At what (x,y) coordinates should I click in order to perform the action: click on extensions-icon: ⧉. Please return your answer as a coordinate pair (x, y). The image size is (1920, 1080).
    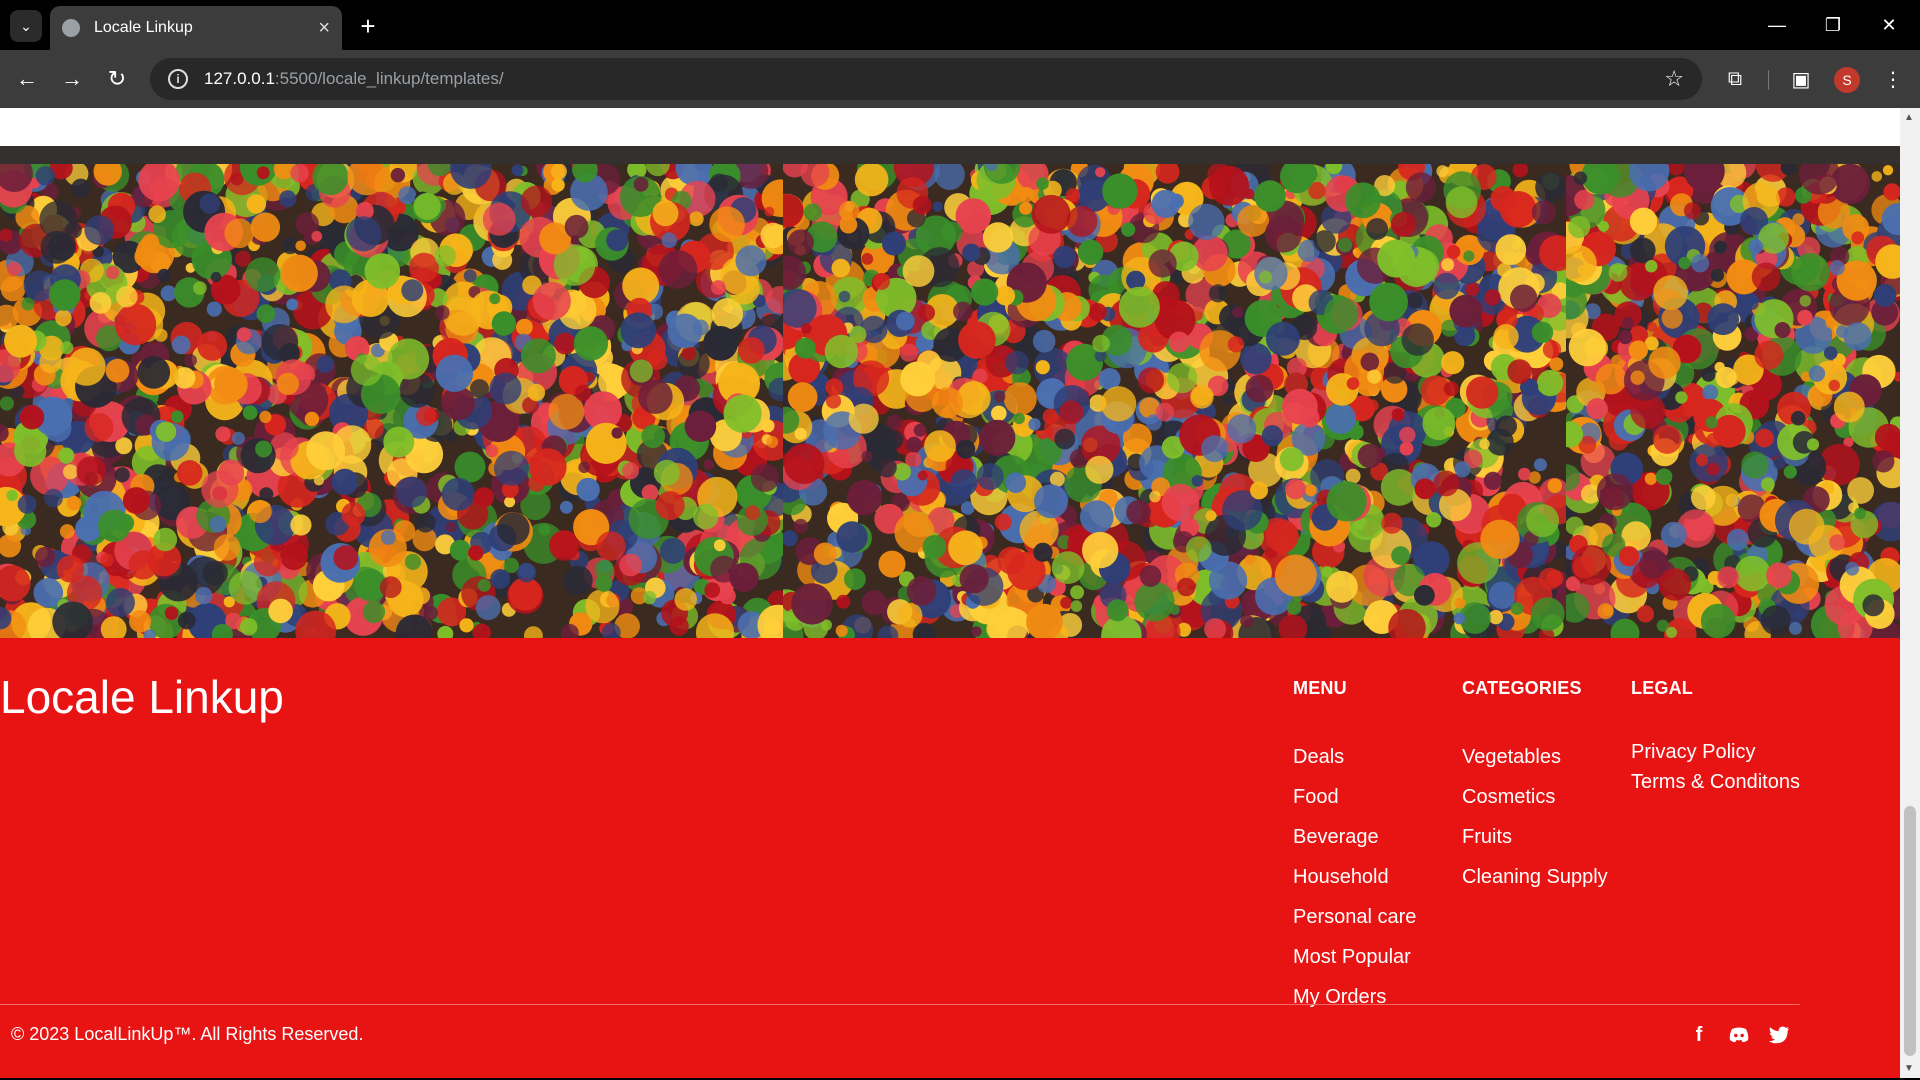
    Looking at the image, I should click on (1735, 79).